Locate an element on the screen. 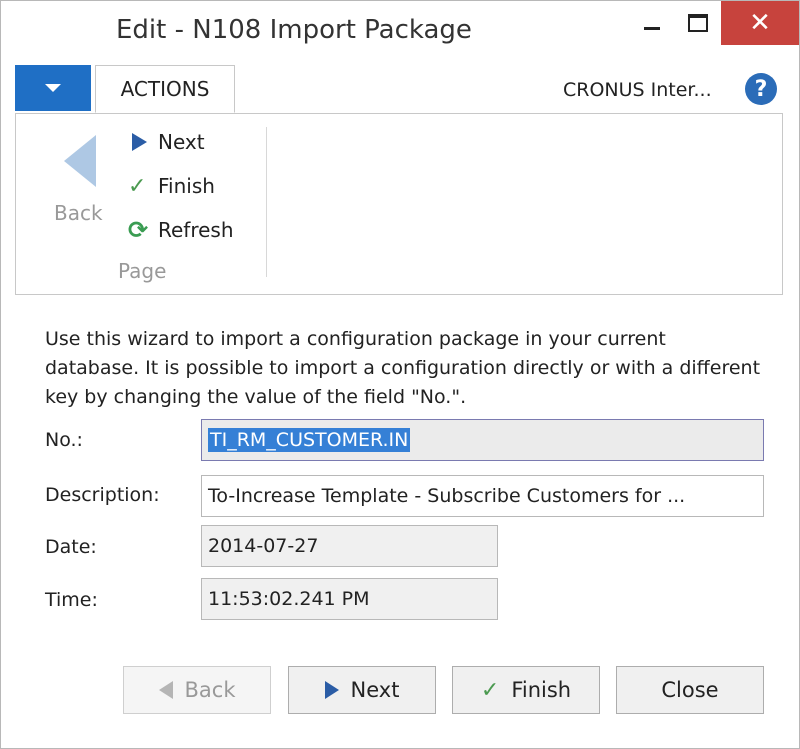 The width and height of the screenshot is (800, 749). ribbon-back-button: Back is located at coordinates (80, 191).